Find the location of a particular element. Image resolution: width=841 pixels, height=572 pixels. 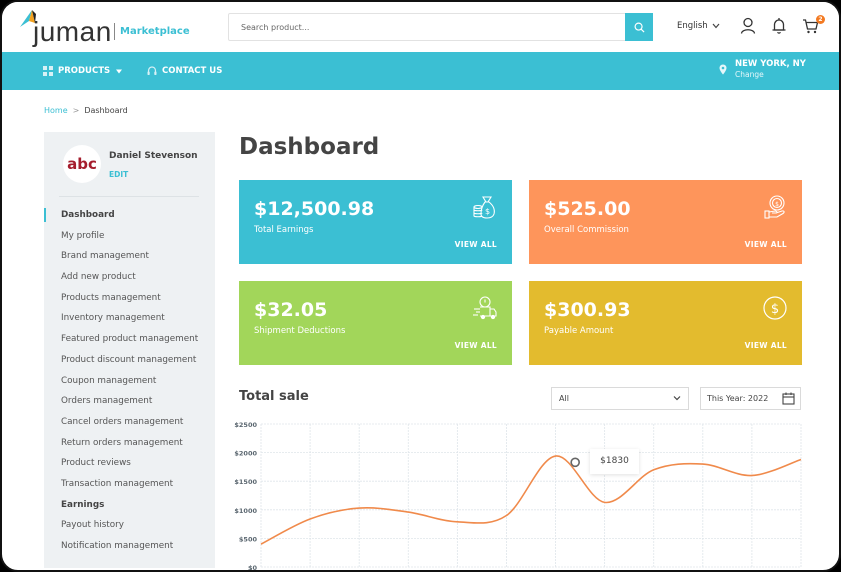

card-label: Payable Amount is located at coordinates (579, 331).